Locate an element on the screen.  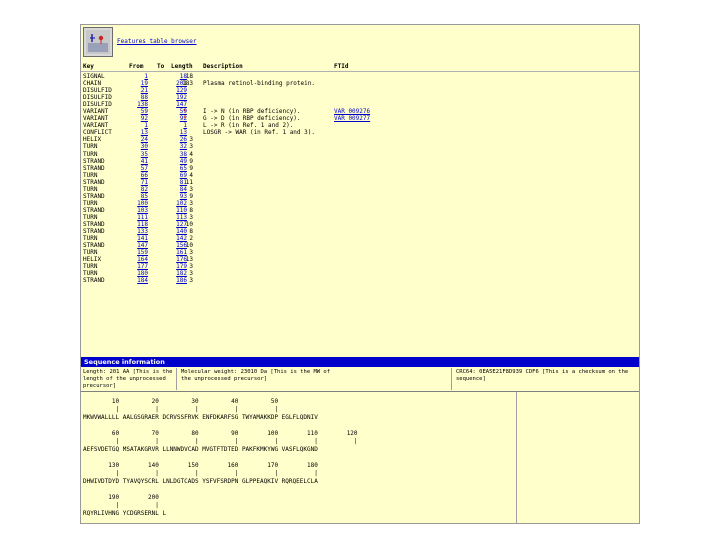
feature-from-link: 147 is located at coordinates (139, 245).